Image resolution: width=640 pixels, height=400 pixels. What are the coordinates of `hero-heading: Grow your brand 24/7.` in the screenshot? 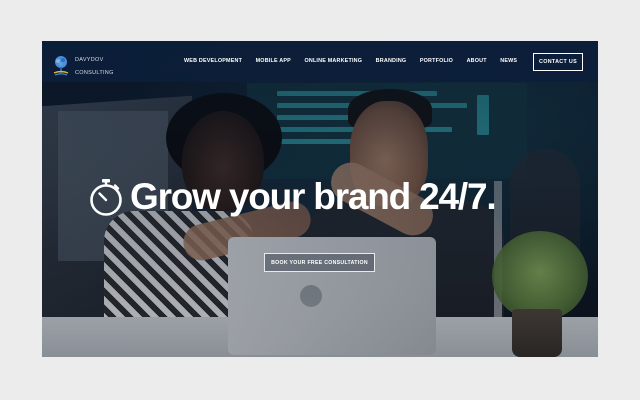 It's located at (292, 197).